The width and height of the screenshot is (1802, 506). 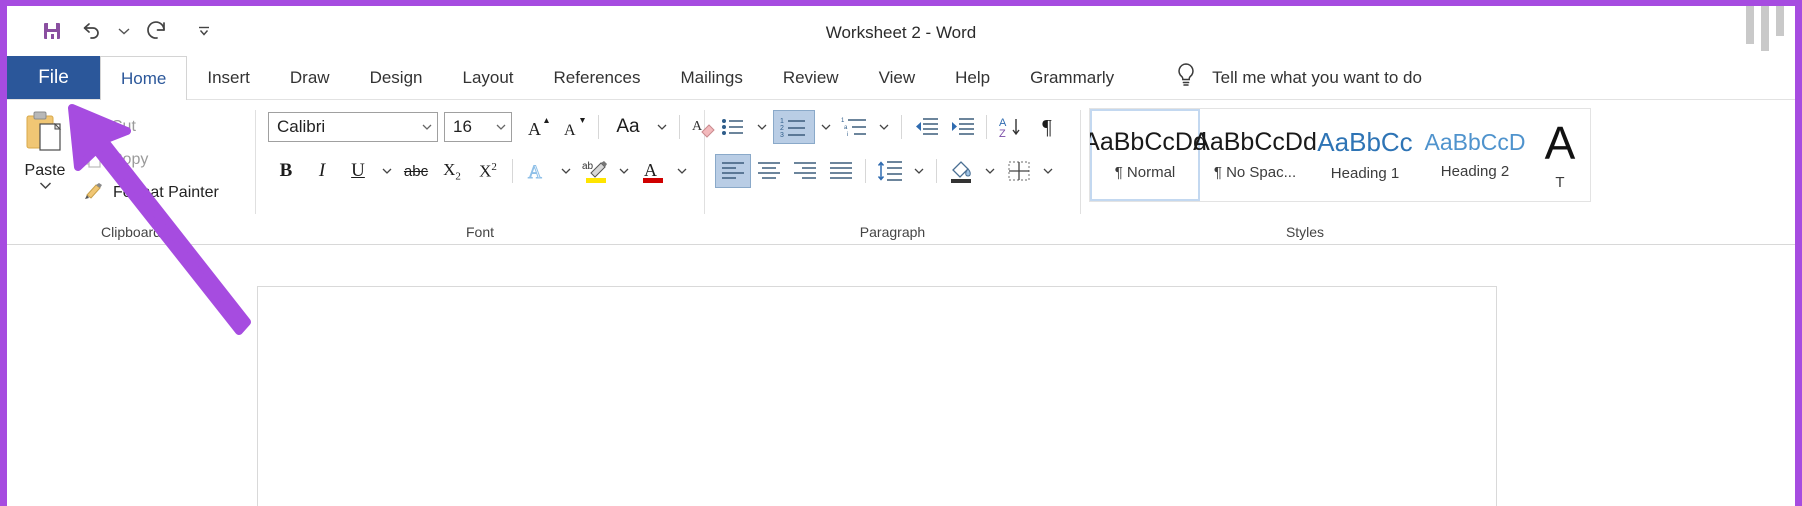 I want to click on underline-icon: U, so click(x=358, y=171).